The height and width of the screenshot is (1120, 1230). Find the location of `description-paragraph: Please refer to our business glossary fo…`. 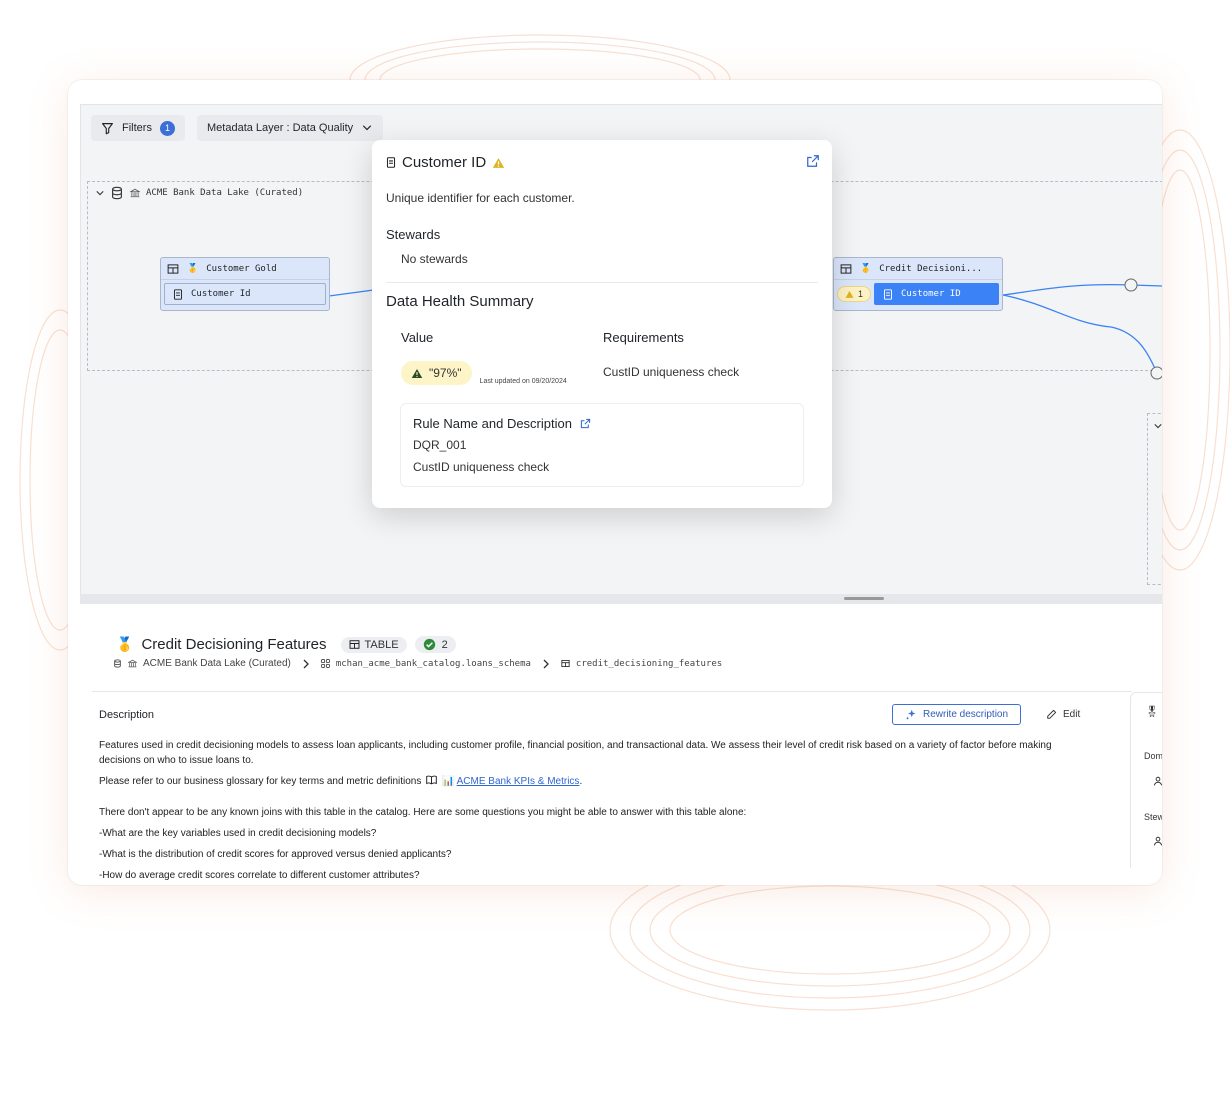

description-paragraph: Please refer to our business glossary fo… is located at coordinates (341, 781).